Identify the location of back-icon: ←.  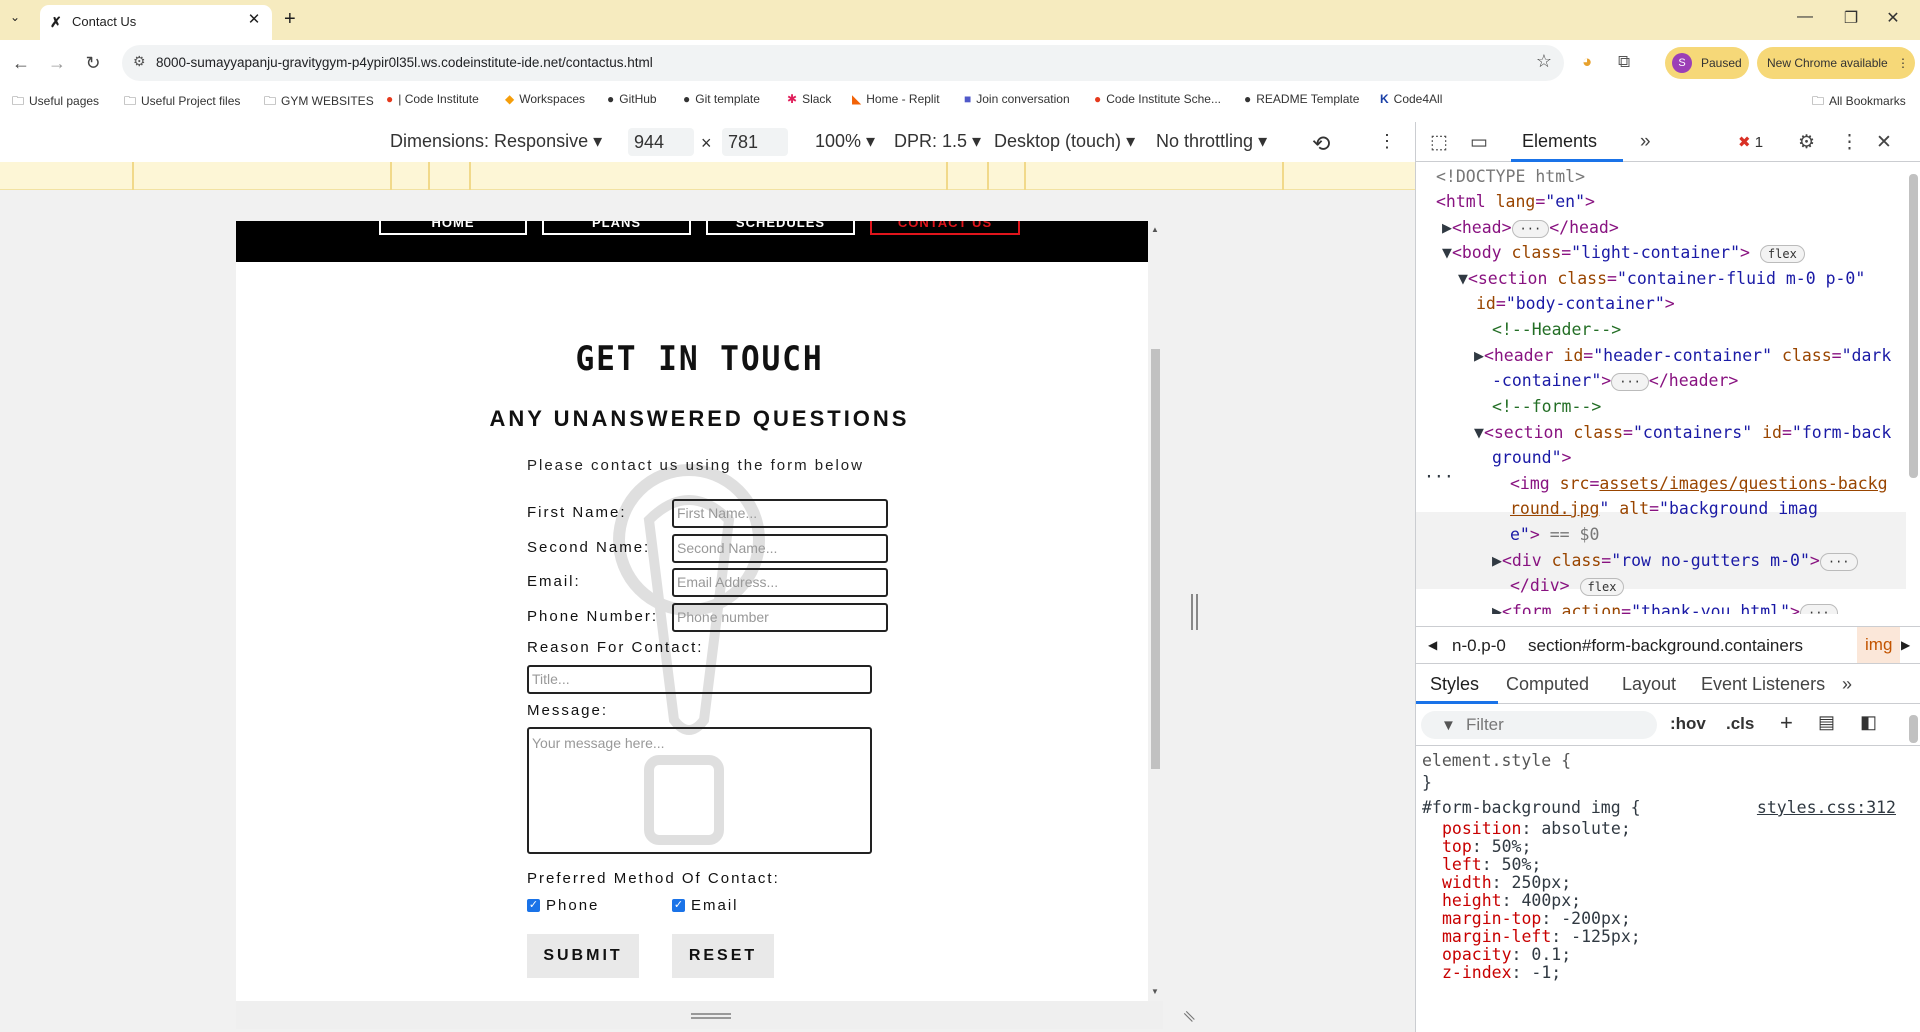
(21, 64).